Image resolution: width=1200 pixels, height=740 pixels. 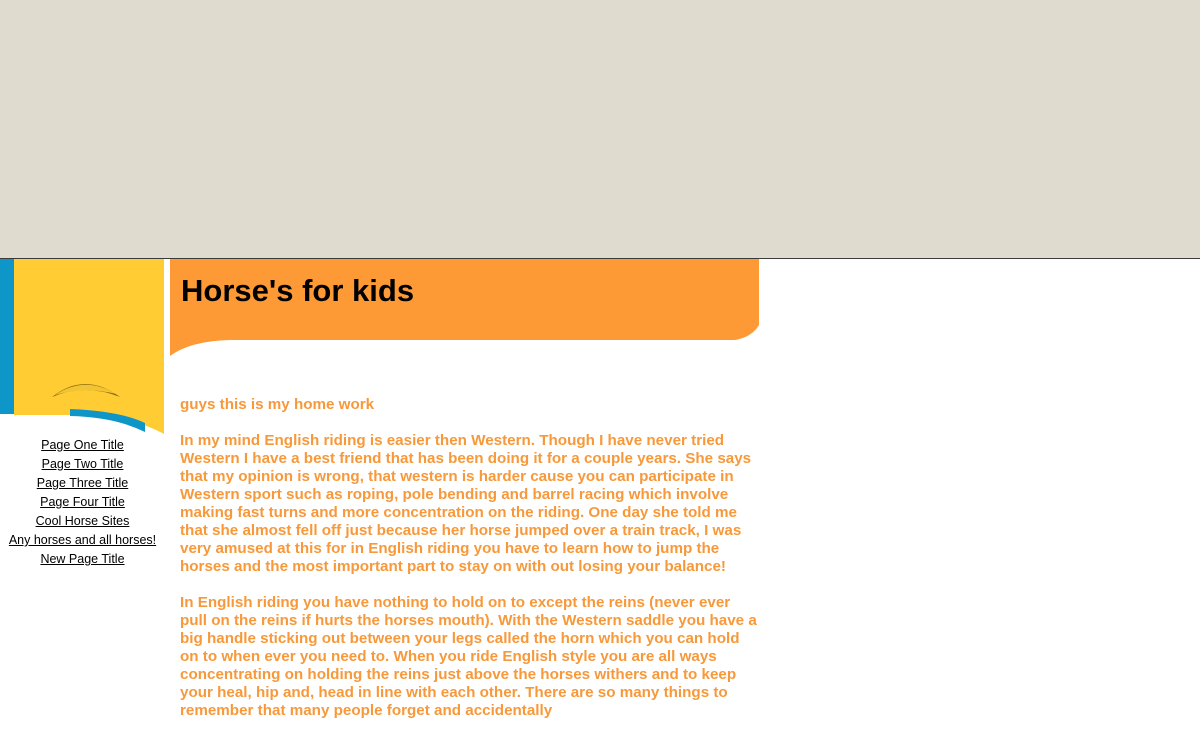 I want to click on nav-link-any-horses: Any horses and all horses!, so click(x=82, y=540).